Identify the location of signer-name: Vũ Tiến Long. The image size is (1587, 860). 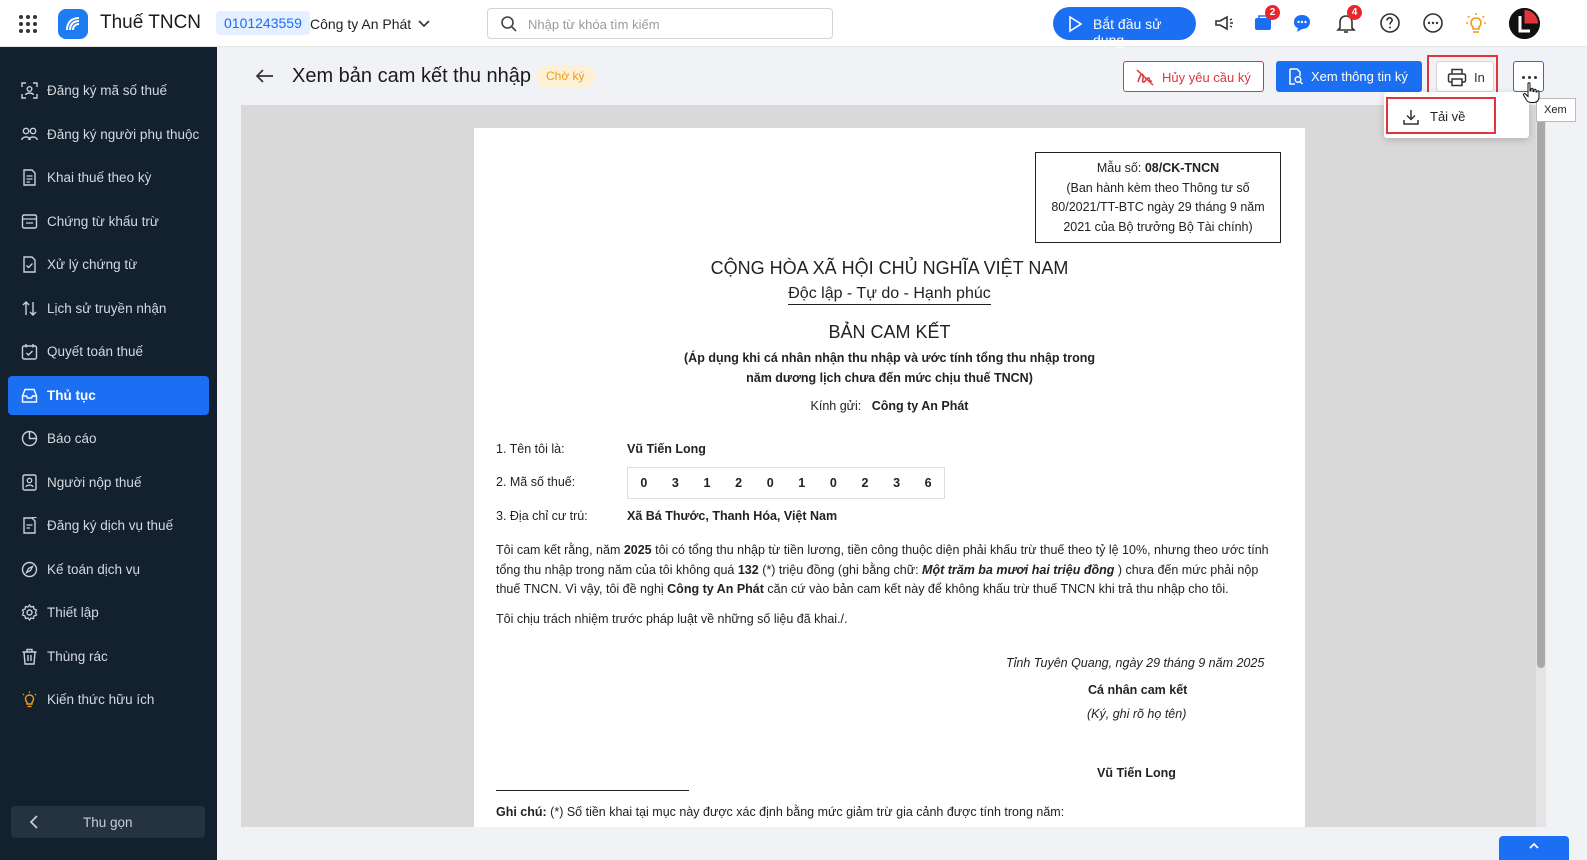
(1136, 773).